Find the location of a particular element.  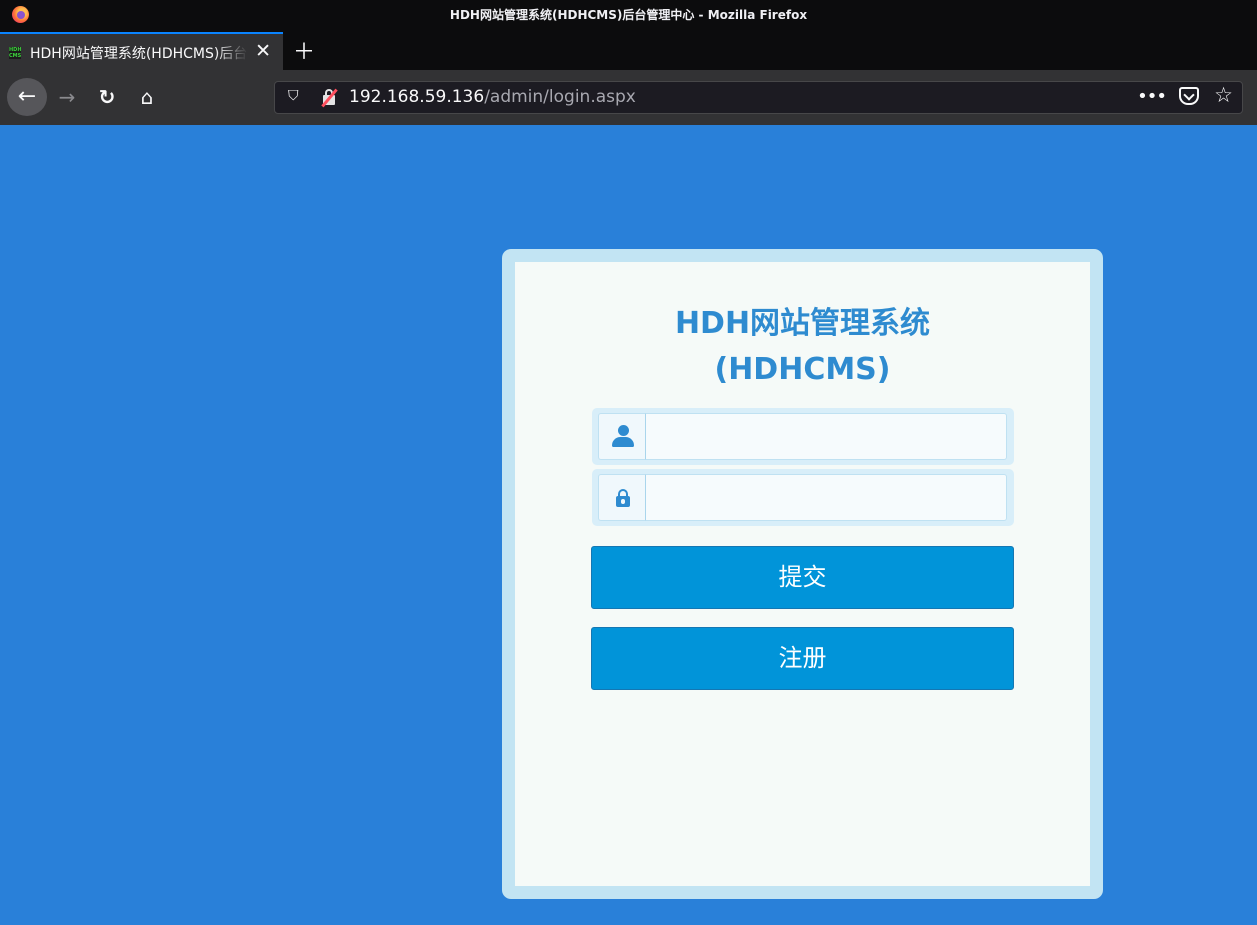

url-host: 192.168.59.136 is located at coordinates (417, 97).